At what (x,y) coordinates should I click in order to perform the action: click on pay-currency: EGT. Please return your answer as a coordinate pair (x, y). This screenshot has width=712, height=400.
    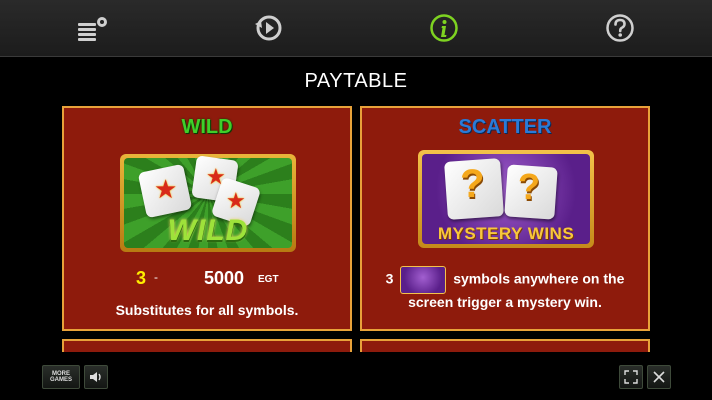
    Looking at the image, I should click on (268, 279).